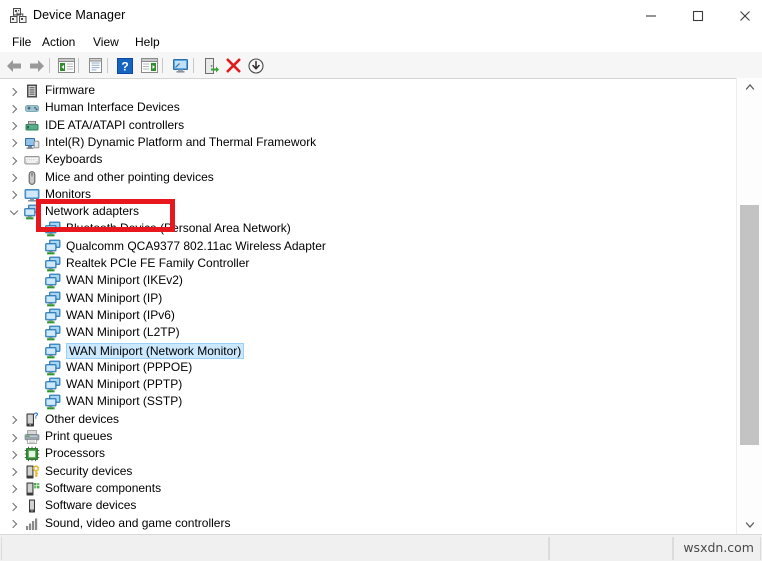 This screenshot has width=762, height=561. I want to click on tree-item: Processors, so click(368, 454).